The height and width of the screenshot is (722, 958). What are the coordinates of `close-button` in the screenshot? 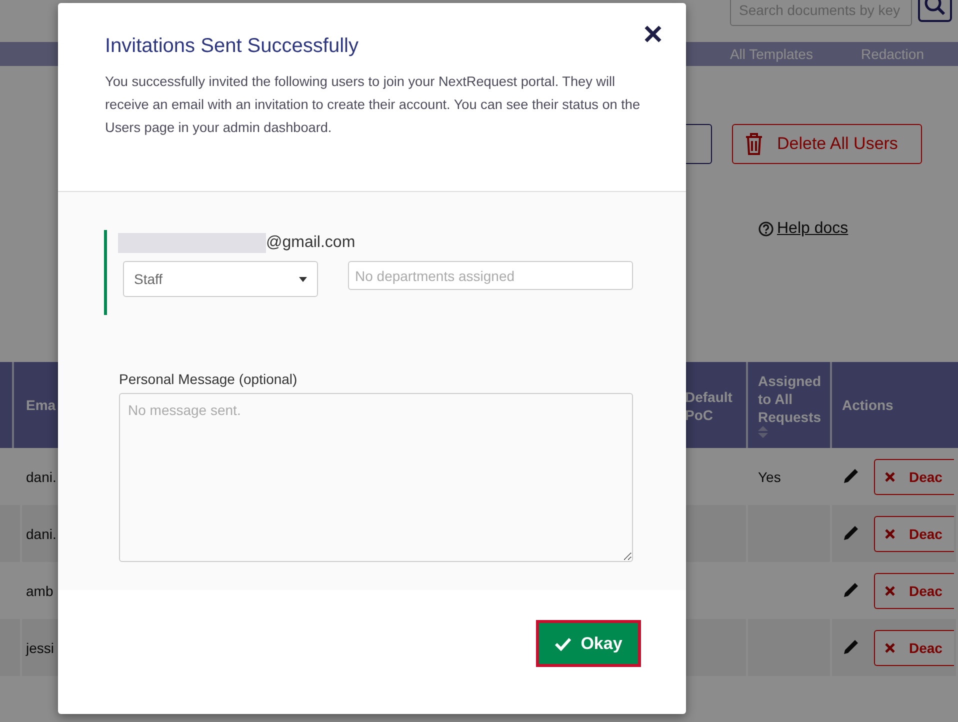 It's located at (653, 34).